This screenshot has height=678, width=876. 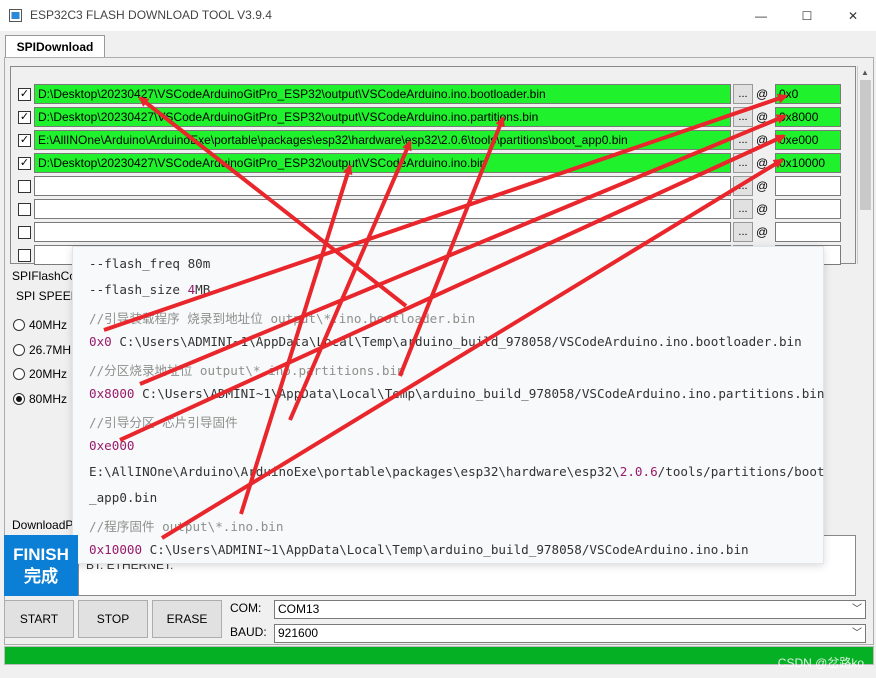 I want to click on spi-speed-option-label: 80MHz, so click(x=48, y=399).